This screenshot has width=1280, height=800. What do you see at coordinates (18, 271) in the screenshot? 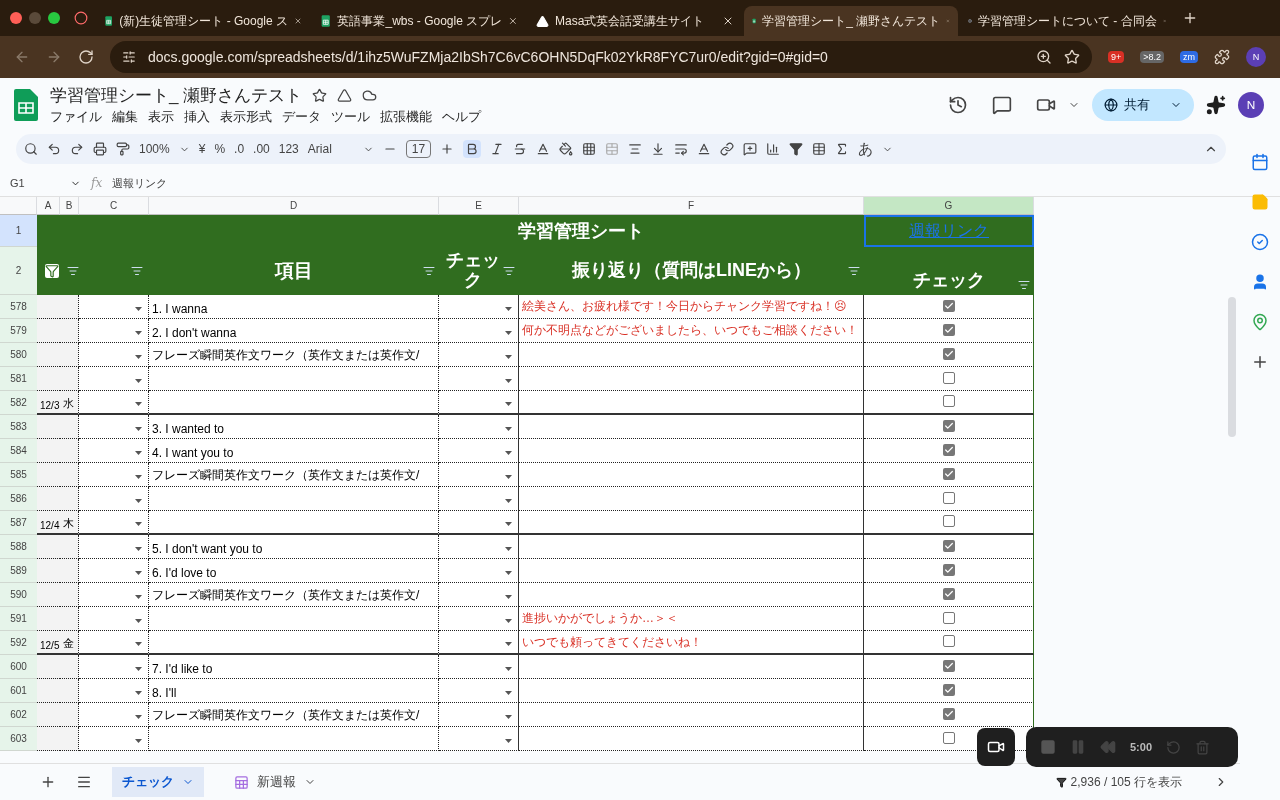
I see `row-header: 2` at bounding box center [18, 271].